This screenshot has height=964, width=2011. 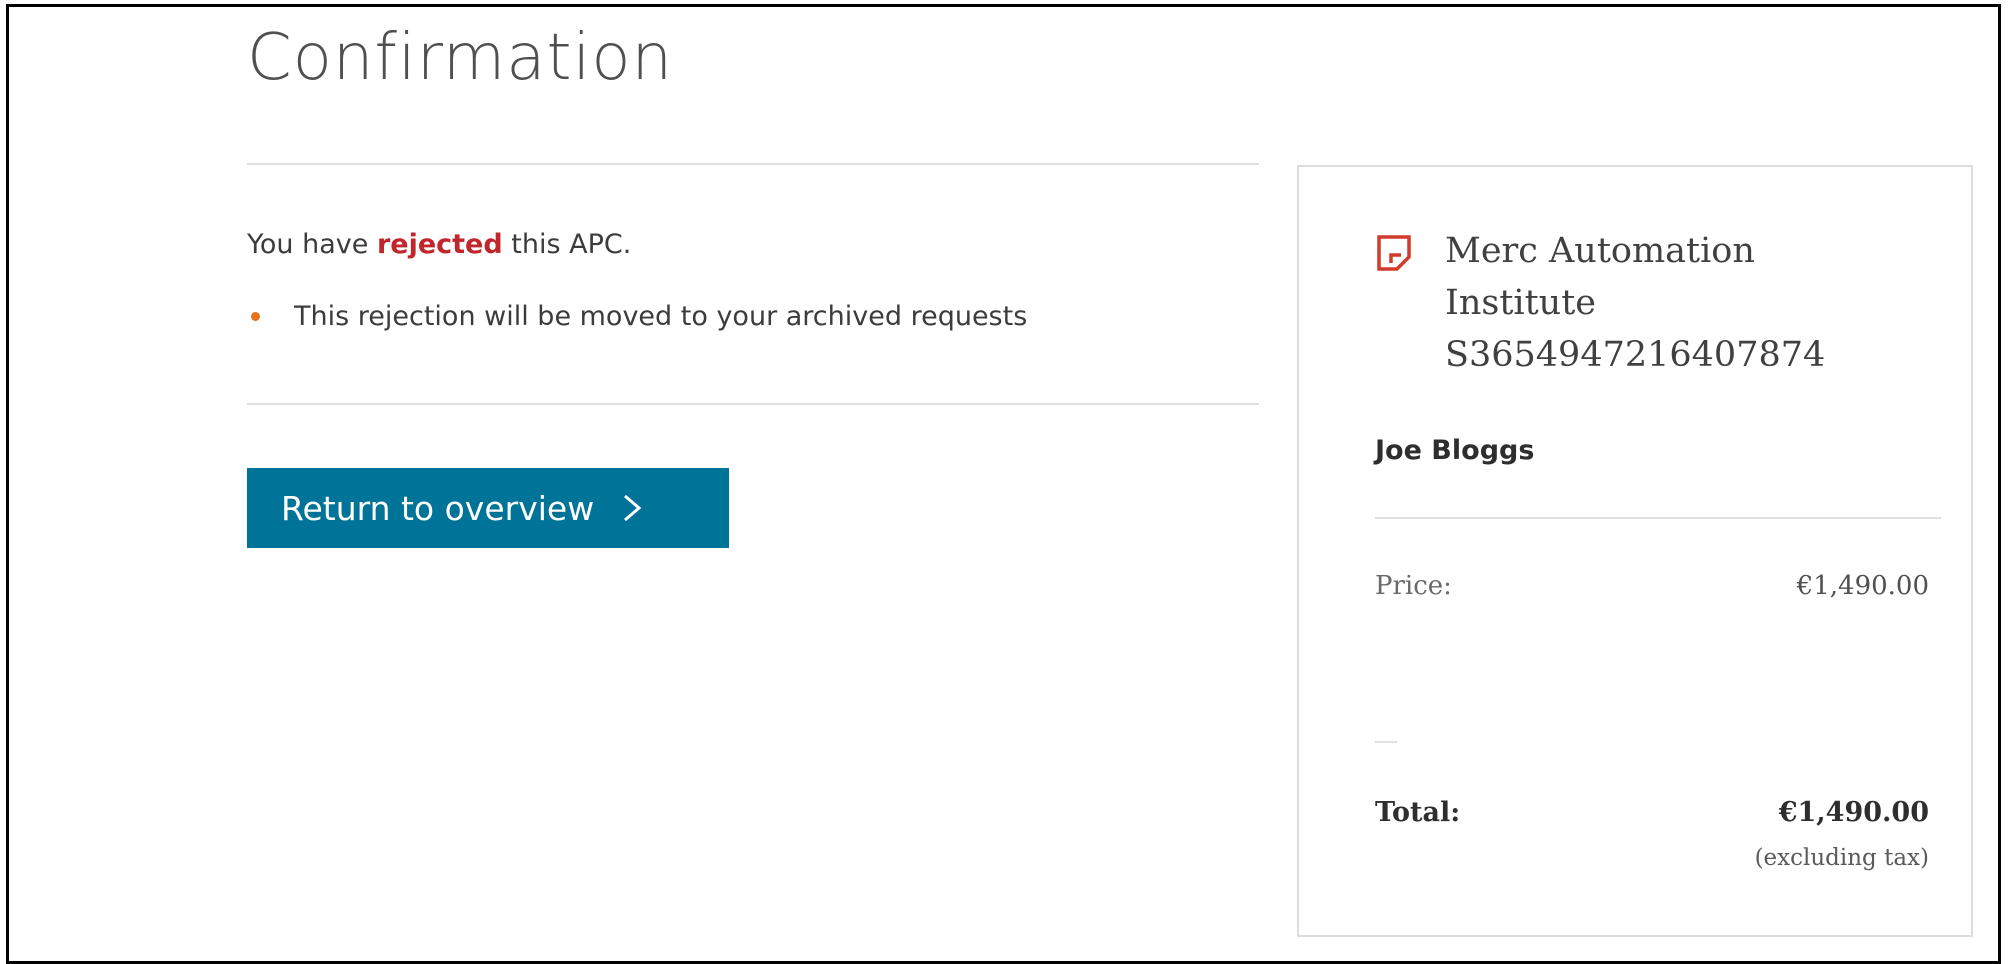 What do you see at coordinates (1853, 812) in the screenshot?
I see `total-value: €1,490.00` at bounding box center [1853, 812].